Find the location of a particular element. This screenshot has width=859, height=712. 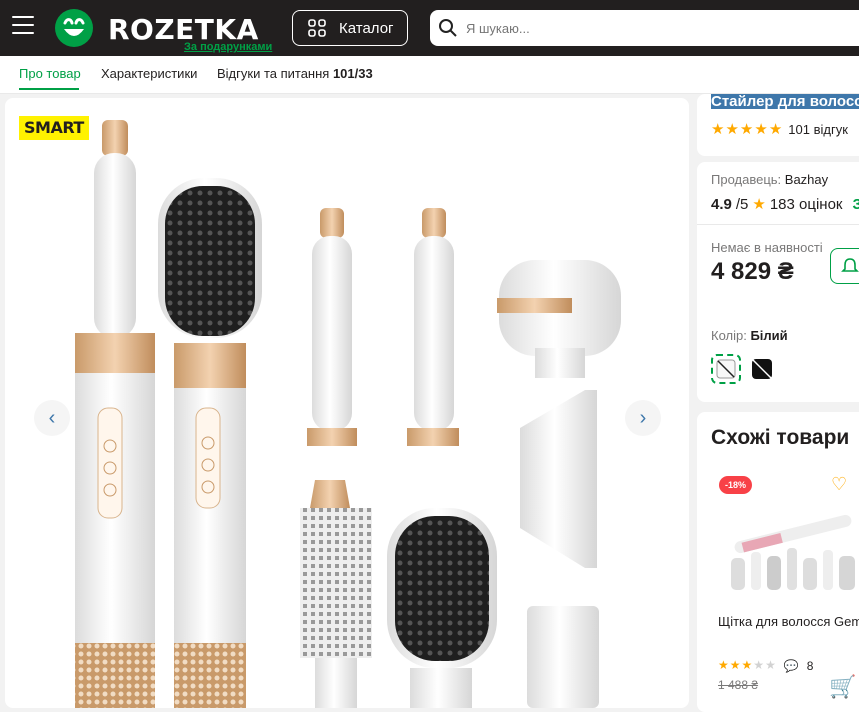

catalog-button: Каталог is located at coordinates (350, 28).